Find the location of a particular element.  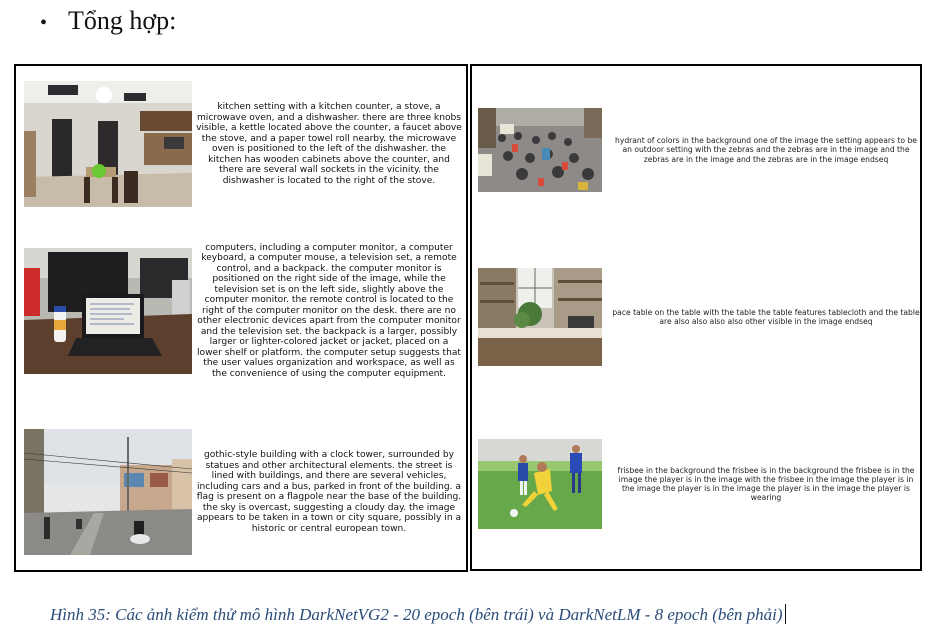

football-photo is located at coordinates (540, 484).